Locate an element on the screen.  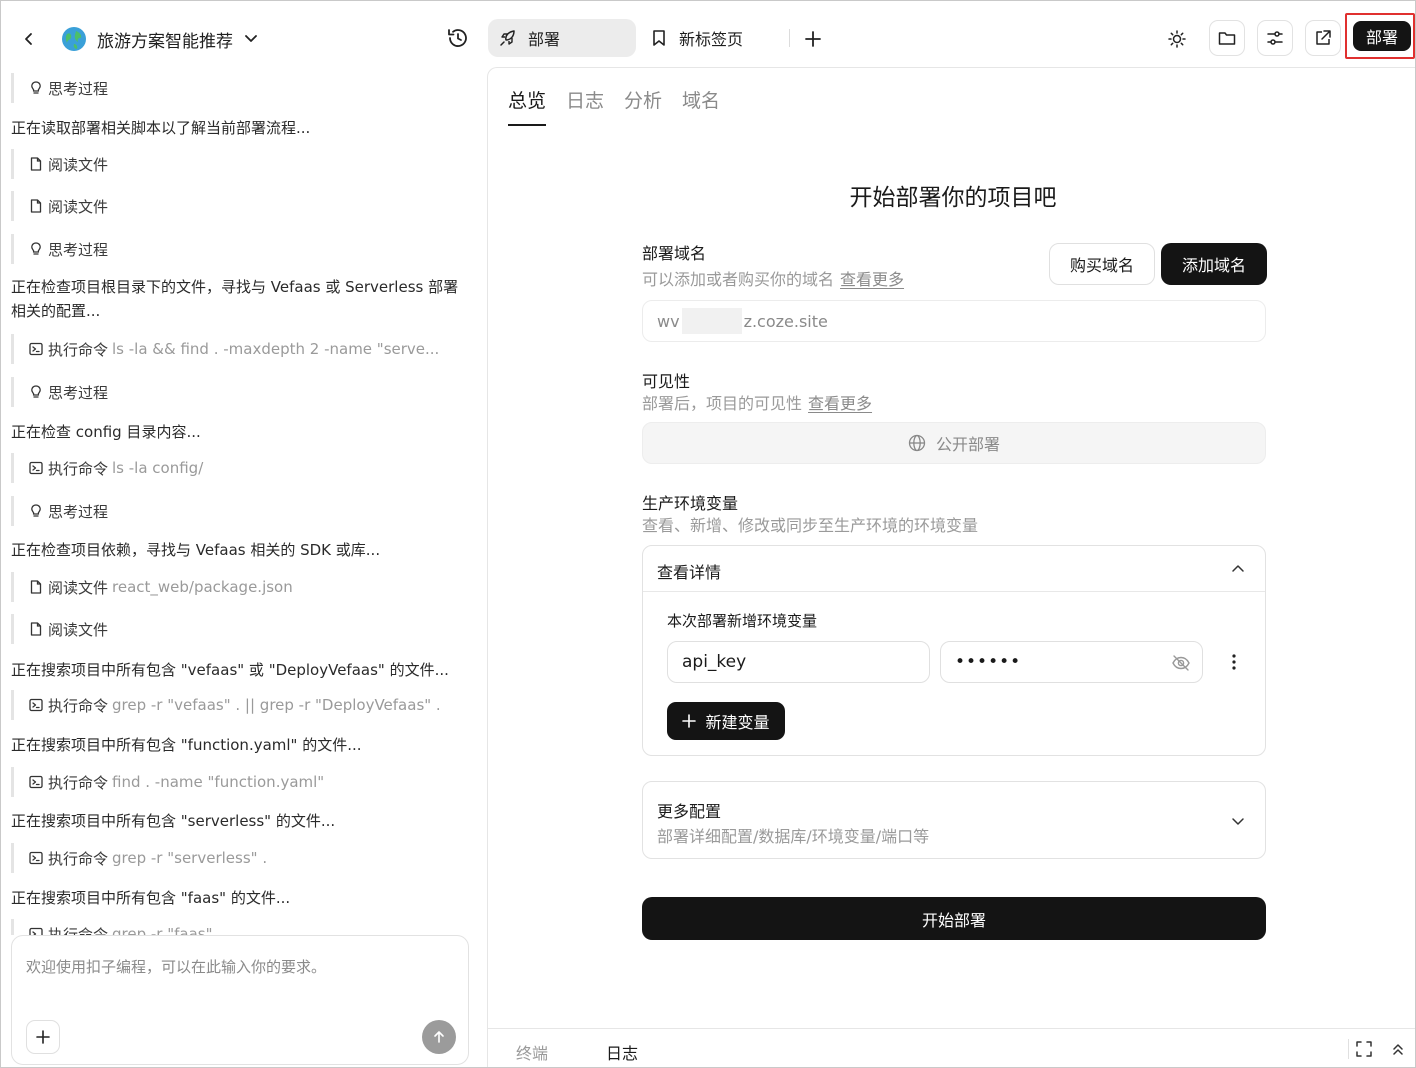
log-step: 执行命令 find . -name "function.yaml" is located at coordinates (167, 782).